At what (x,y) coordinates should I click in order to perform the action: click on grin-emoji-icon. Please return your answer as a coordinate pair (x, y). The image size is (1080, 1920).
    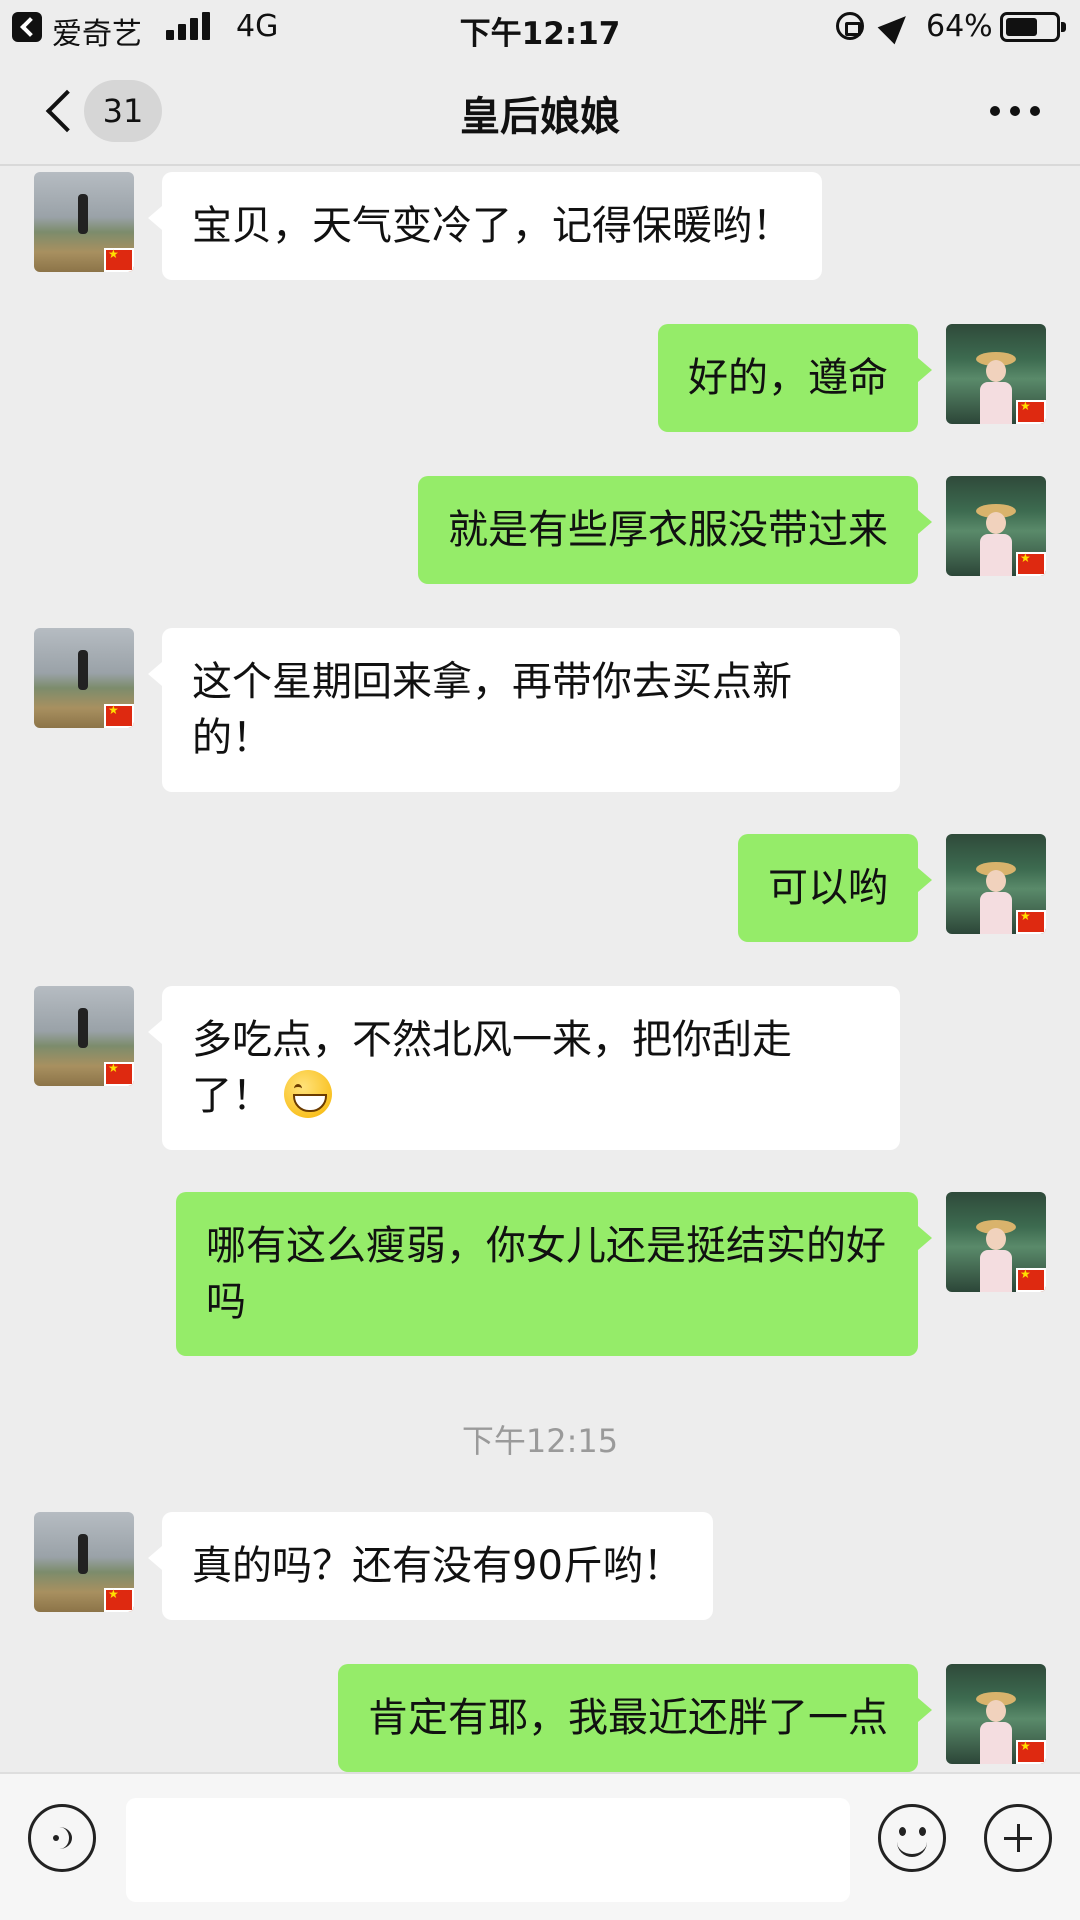
    Looking at the image, I should click on (308, 1094).